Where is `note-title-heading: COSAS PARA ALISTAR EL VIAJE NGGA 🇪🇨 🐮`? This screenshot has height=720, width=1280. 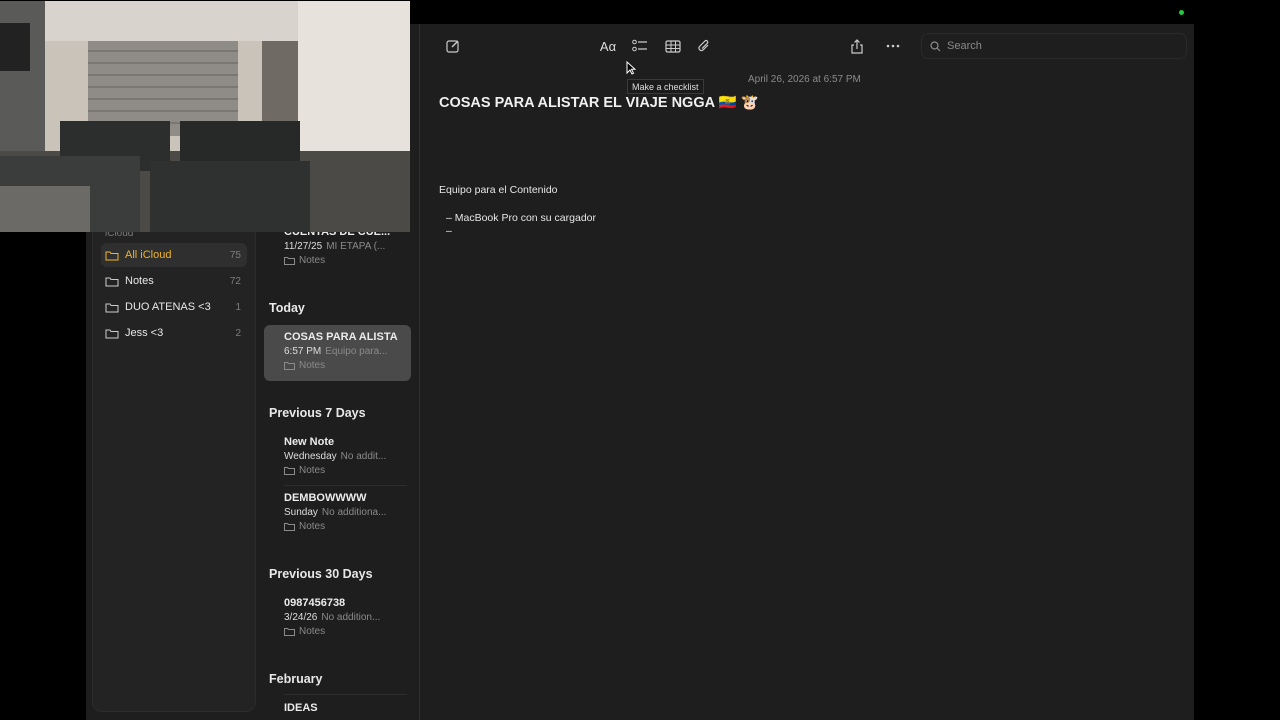 note-title-heading: COSAS PARA ALISTAR EL VIAJE NGGA 🇪🇨 🐮 is located at coordinates (599, 102).